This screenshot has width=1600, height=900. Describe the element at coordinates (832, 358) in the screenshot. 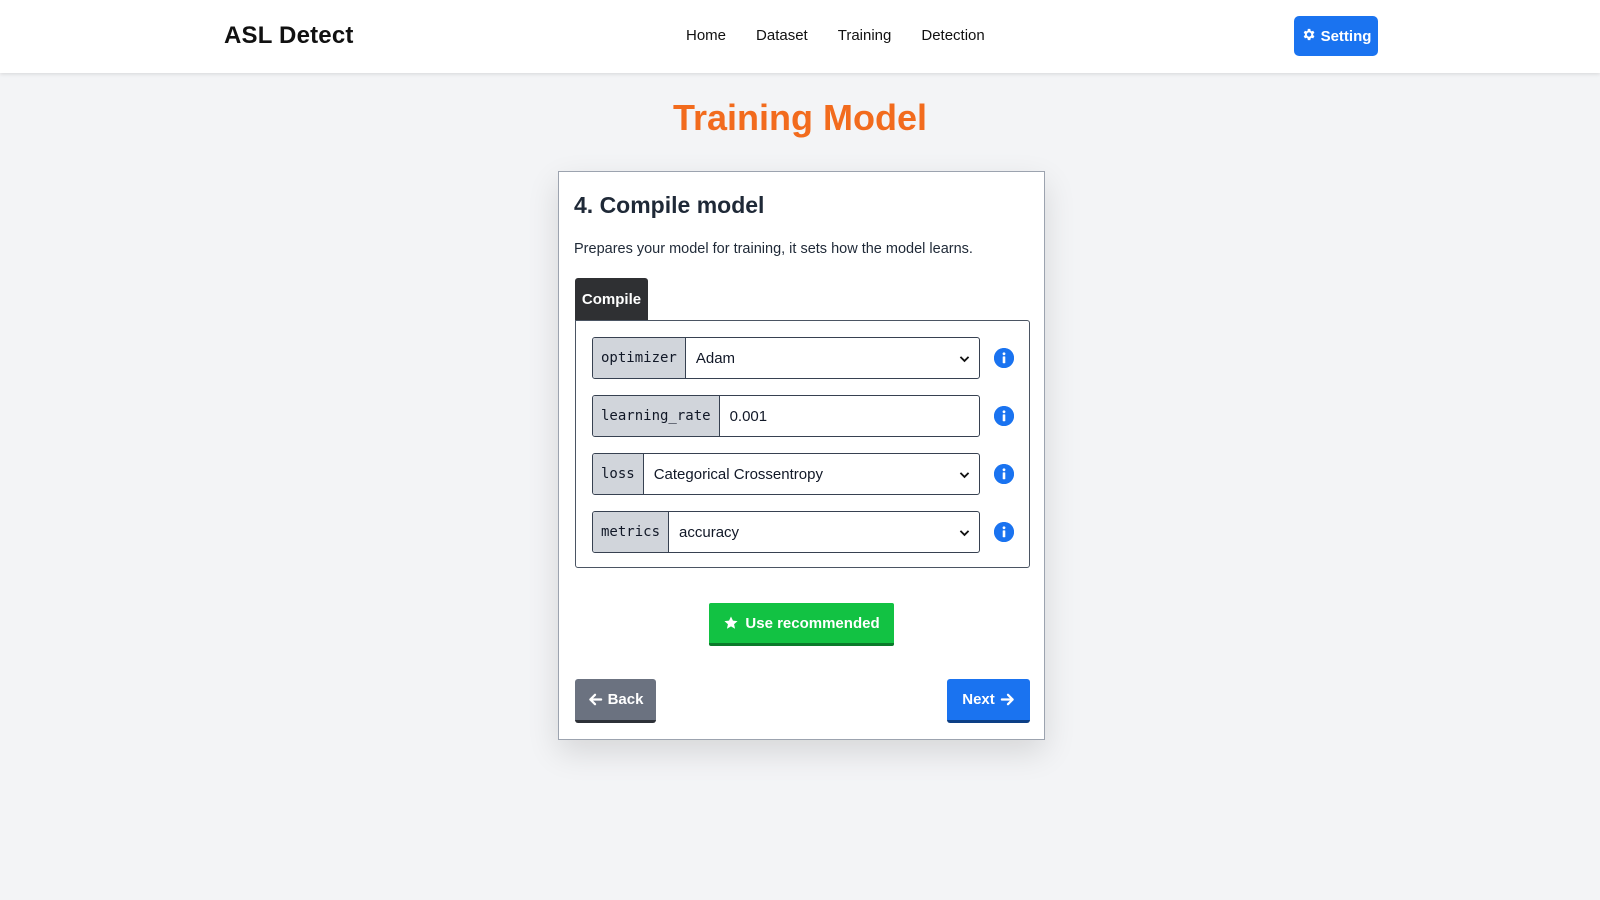

I see `optimizer-select: Adam` at that location.